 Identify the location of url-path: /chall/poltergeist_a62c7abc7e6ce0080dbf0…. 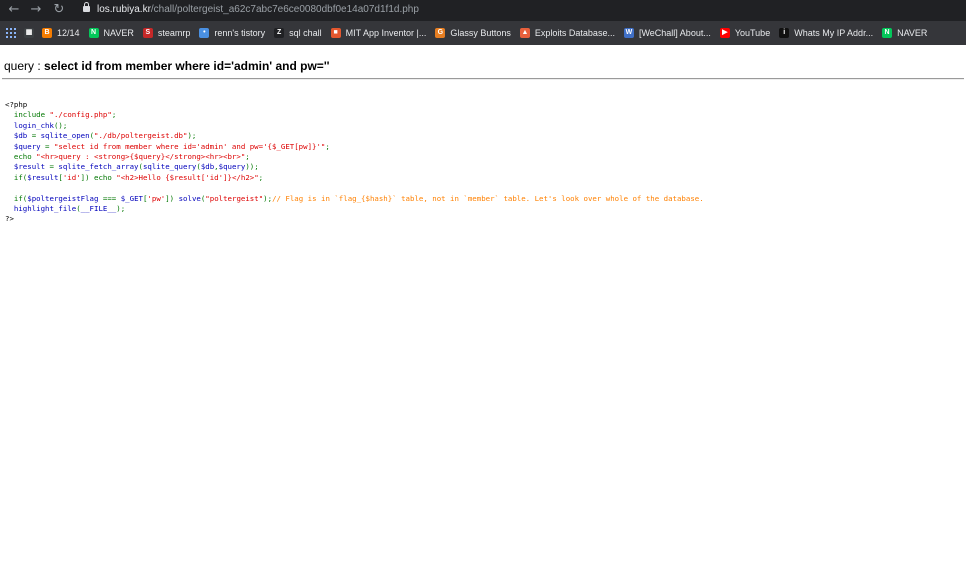
(284, 9).